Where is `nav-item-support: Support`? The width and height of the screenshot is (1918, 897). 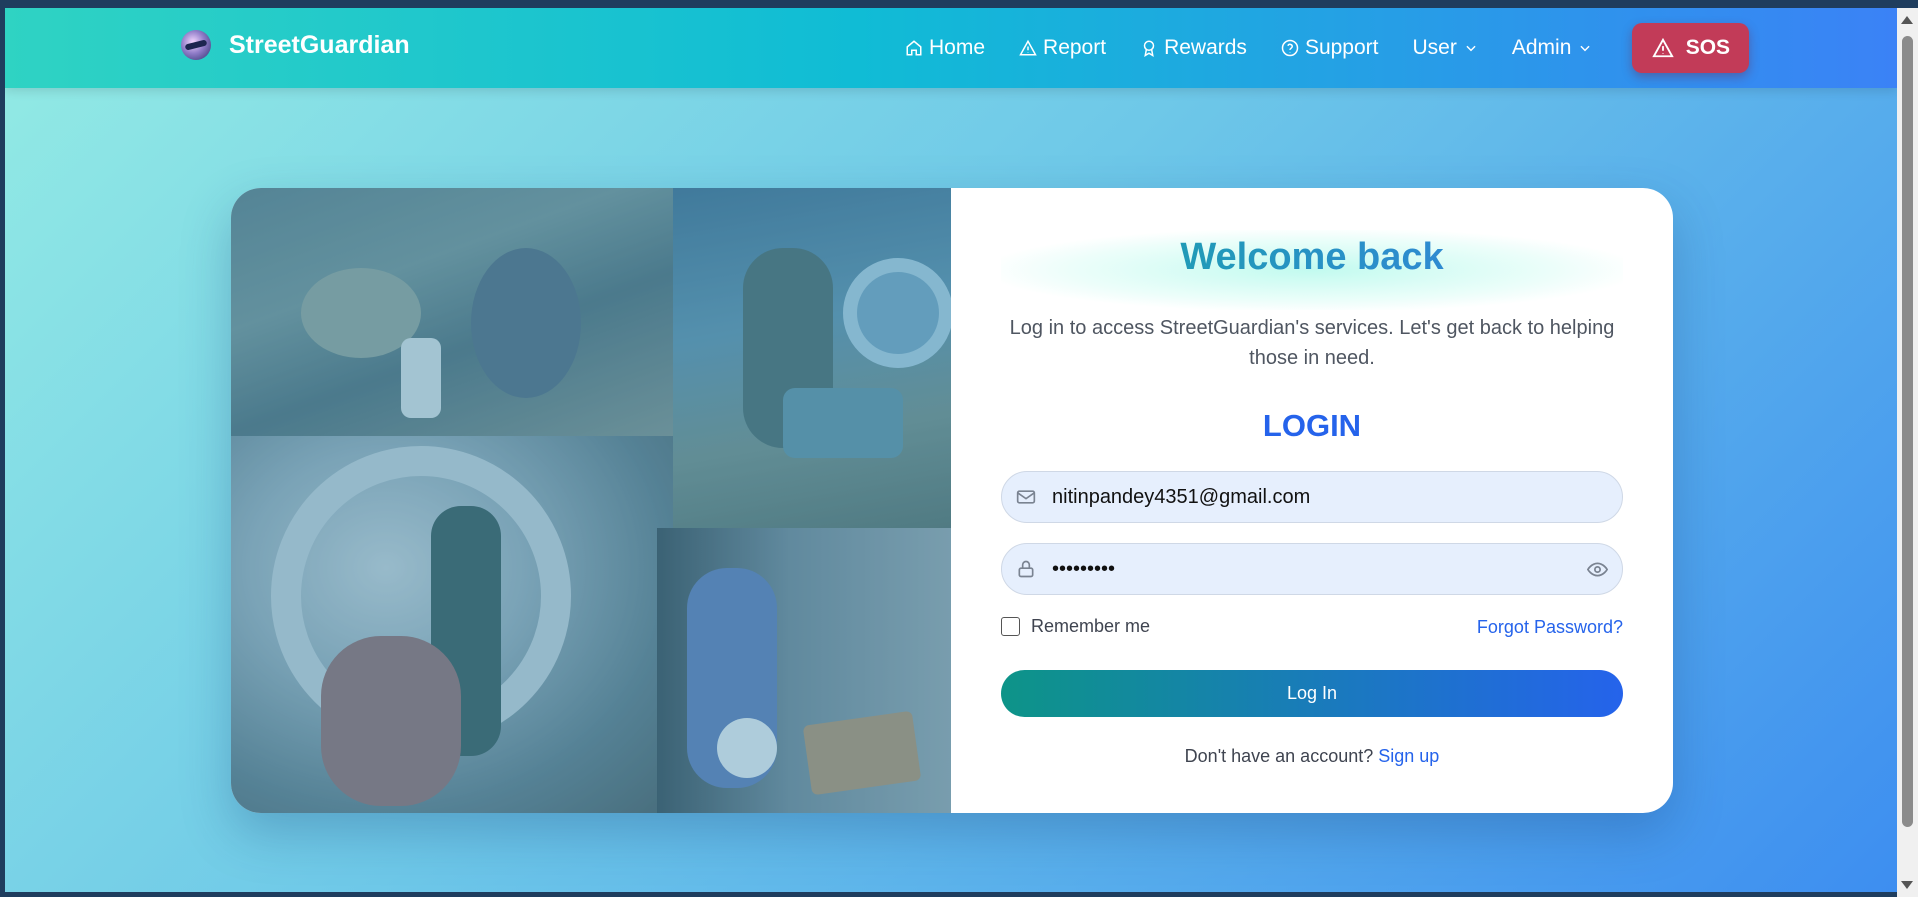 nav-item-support: Support is located at coordinates (1330, 48).